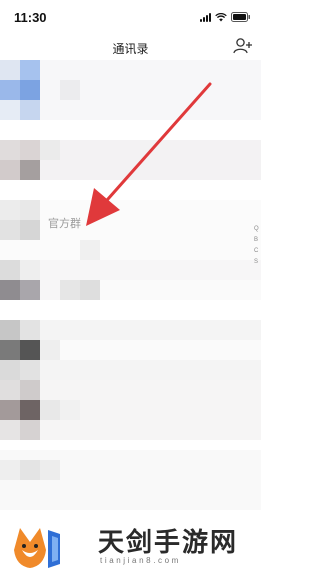 The image size is (320, 572). I want to click on status-icons, so click(225, 17).